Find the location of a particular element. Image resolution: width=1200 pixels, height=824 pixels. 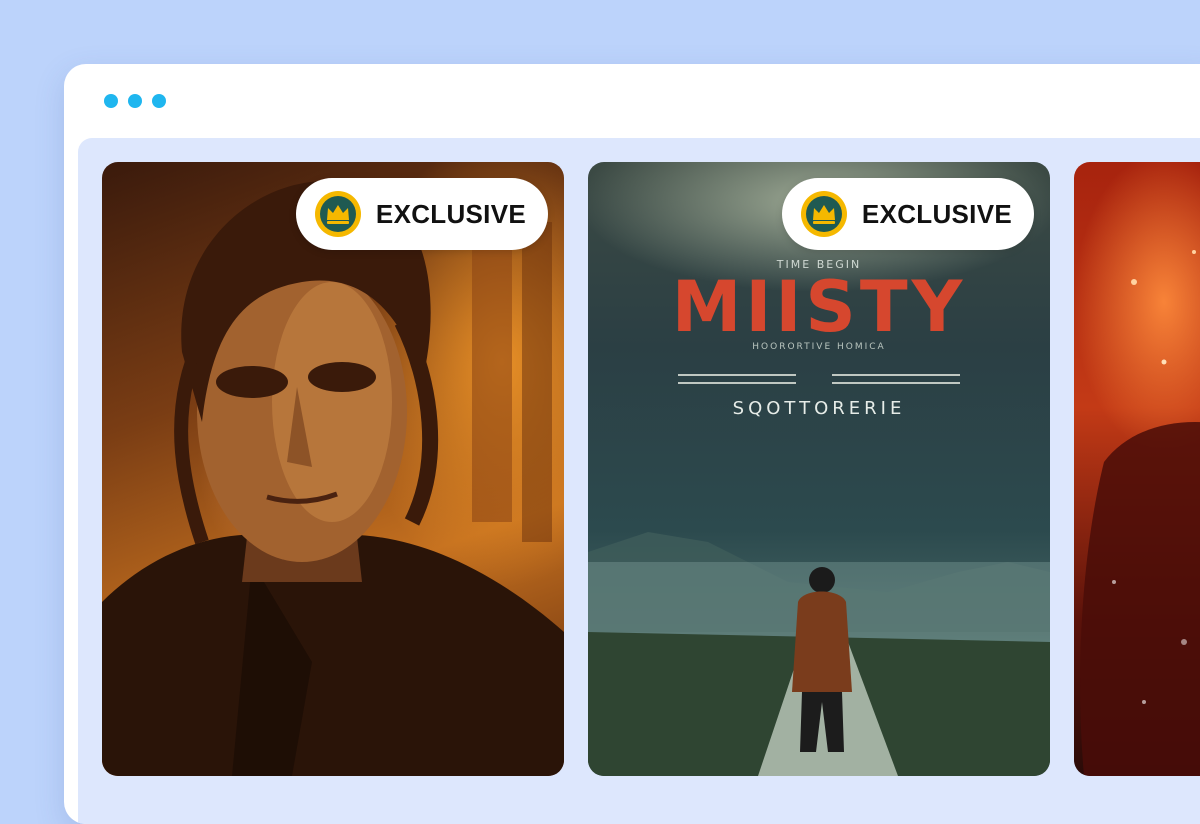

fiery-illustration is located at coordinates (1140, 513).